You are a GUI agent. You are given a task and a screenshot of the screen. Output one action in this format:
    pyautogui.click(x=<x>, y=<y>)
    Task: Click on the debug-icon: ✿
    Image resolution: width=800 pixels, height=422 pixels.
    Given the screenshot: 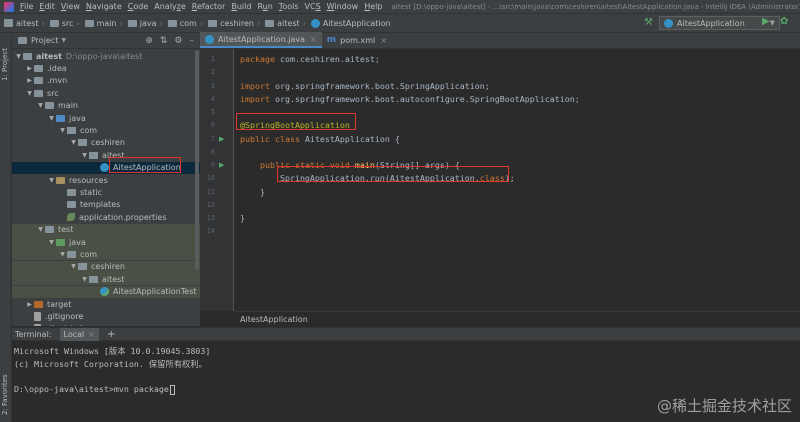 What is the action you would take?
    pyautogui.click(x=784, y=21)
    